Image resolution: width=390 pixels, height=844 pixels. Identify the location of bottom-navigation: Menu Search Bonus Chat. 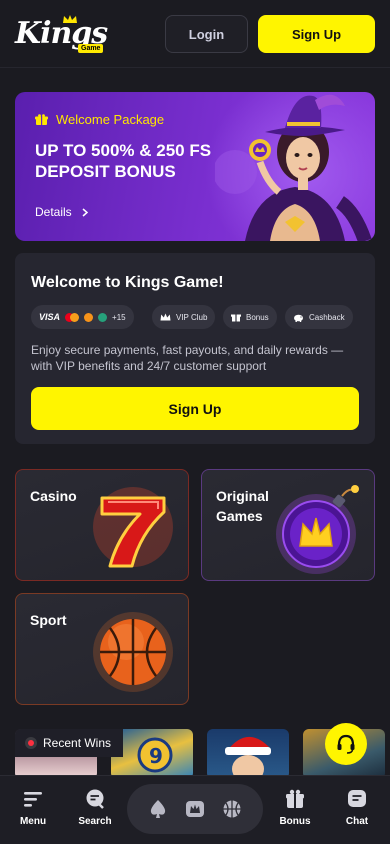
(195, 809).